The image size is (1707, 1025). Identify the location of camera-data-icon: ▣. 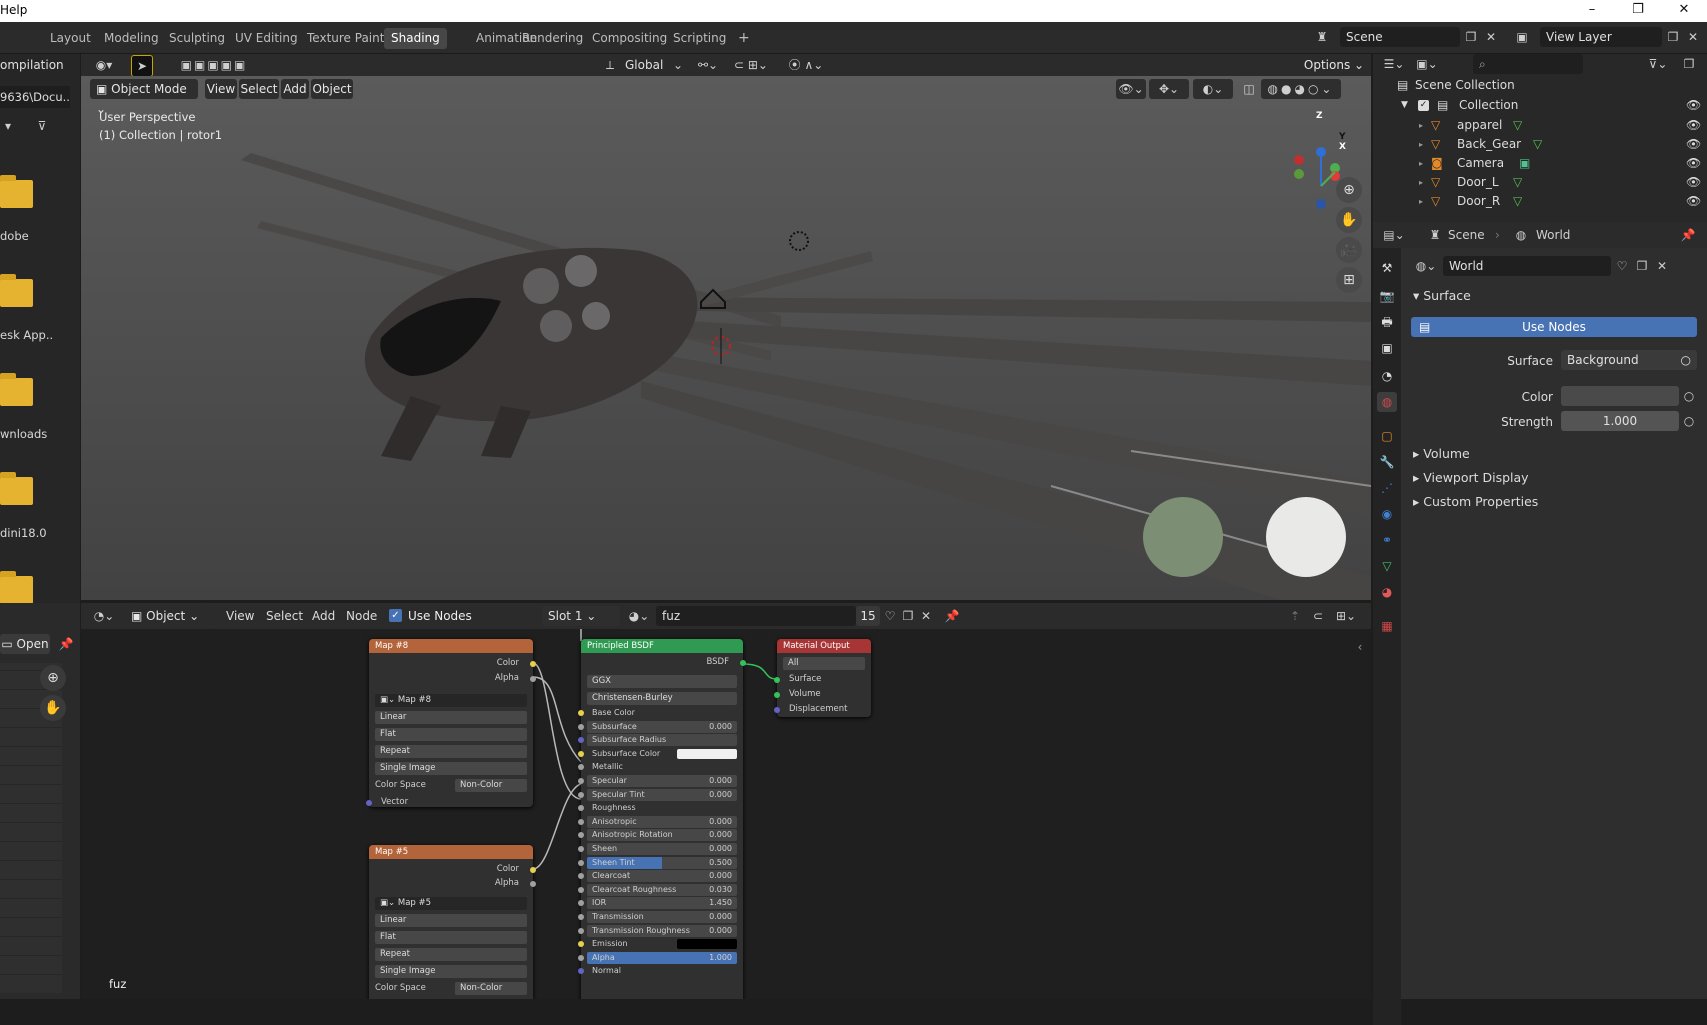
(1524, 163).